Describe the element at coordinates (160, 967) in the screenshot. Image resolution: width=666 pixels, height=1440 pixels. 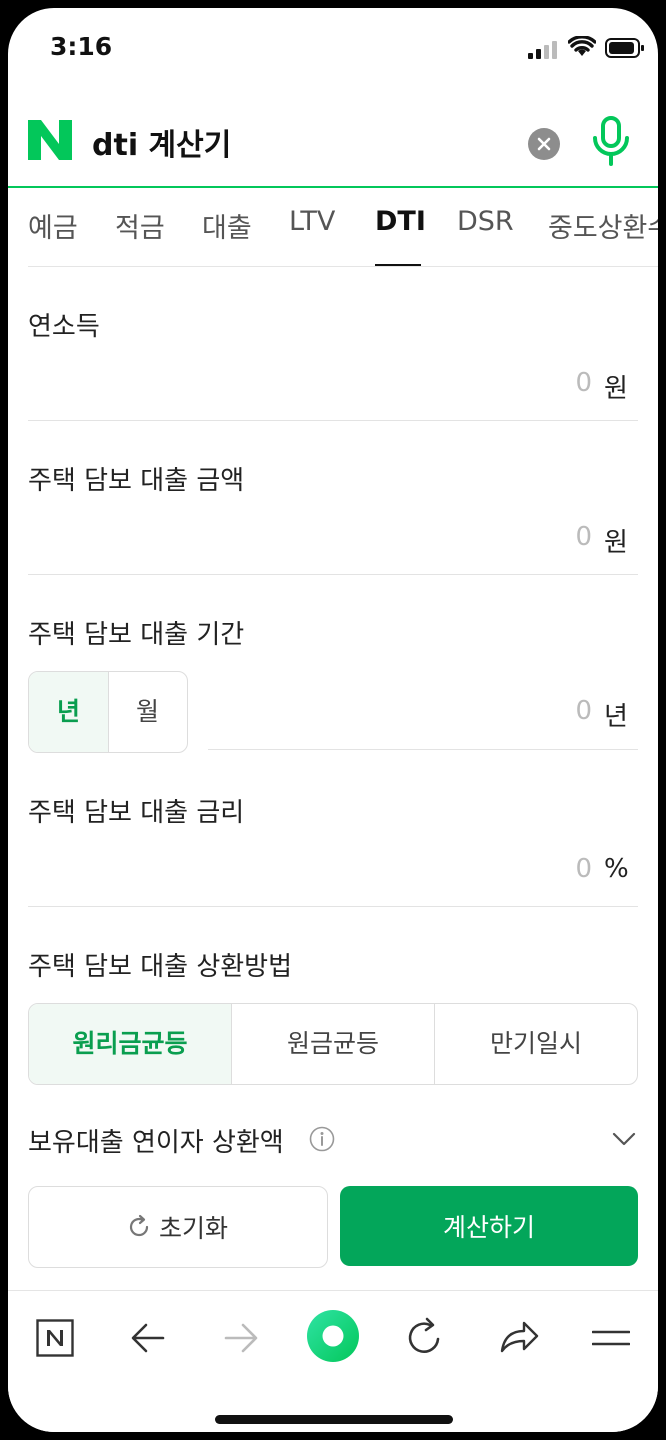
I see `repayment-method-label: 주택 담보 대출 상환방법` at that location.